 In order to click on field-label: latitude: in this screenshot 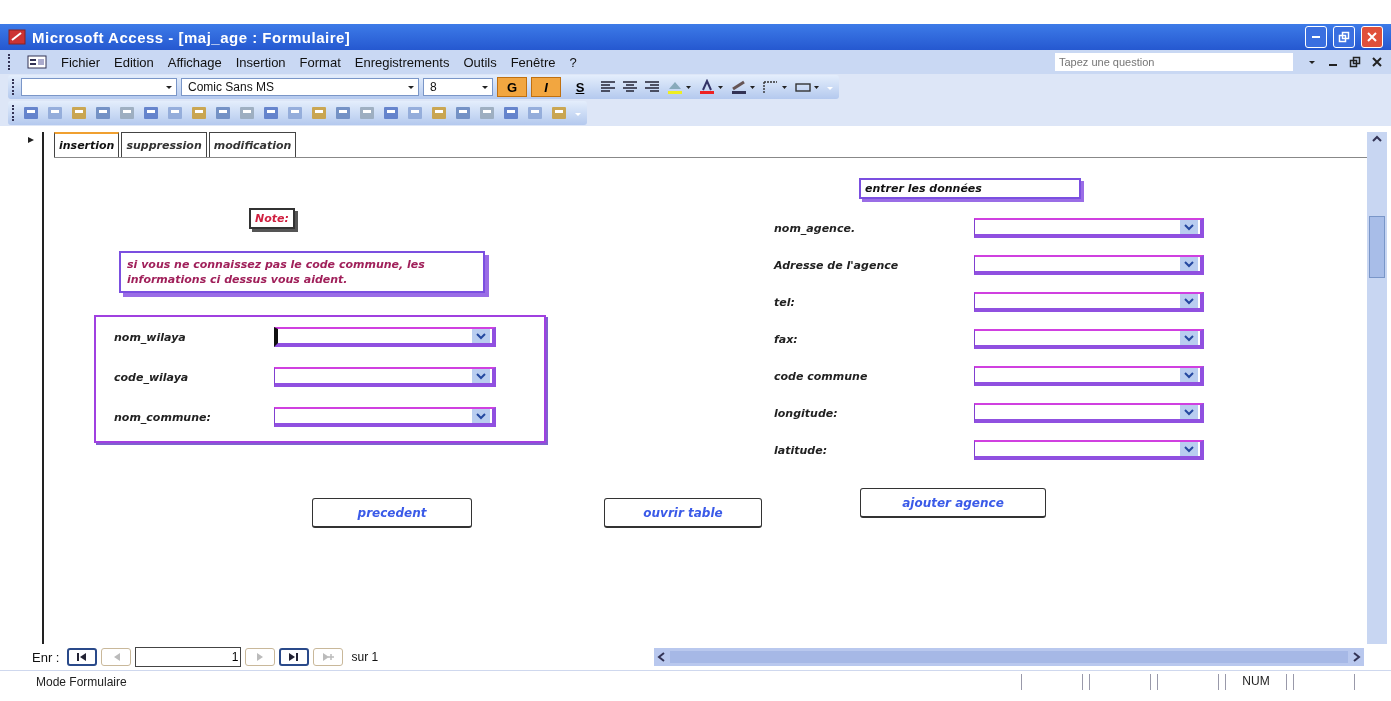, I will do `click(801, 450)`.